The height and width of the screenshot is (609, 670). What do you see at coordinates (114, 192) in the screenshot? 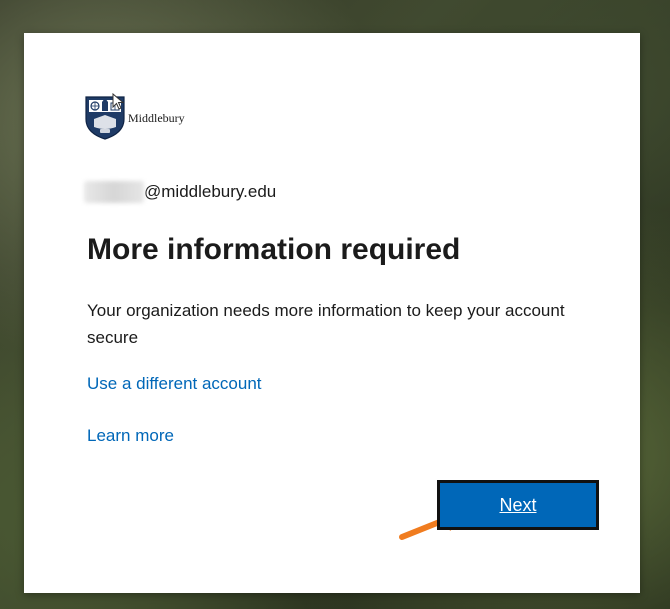
I see `redacted-username` at bounding box center [114, 192].